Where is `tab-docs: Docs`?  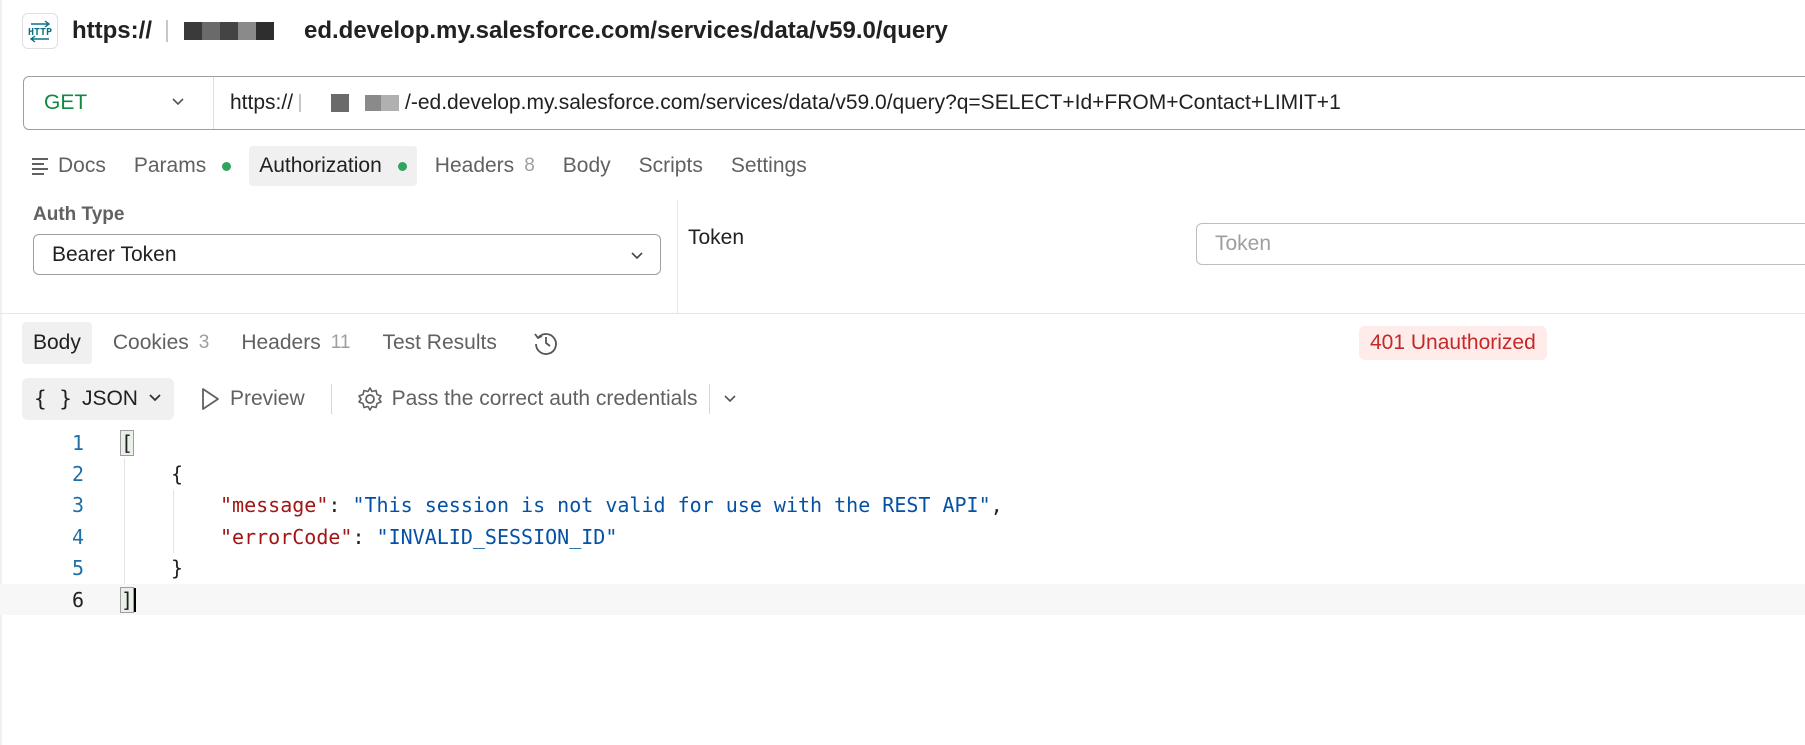
tab-docs: Docs is located at coordinates (69, 166).